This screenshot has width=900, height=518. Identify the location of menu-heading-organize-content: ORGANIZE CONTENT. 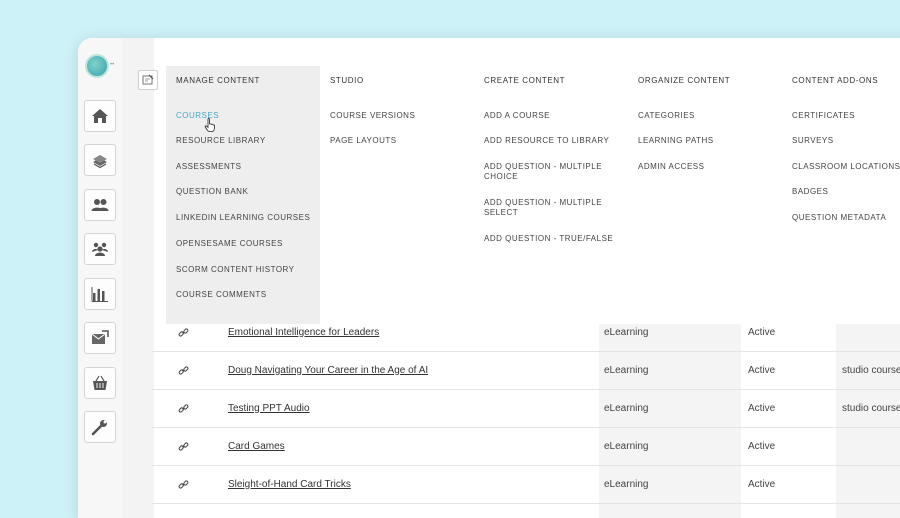
(684, 80).